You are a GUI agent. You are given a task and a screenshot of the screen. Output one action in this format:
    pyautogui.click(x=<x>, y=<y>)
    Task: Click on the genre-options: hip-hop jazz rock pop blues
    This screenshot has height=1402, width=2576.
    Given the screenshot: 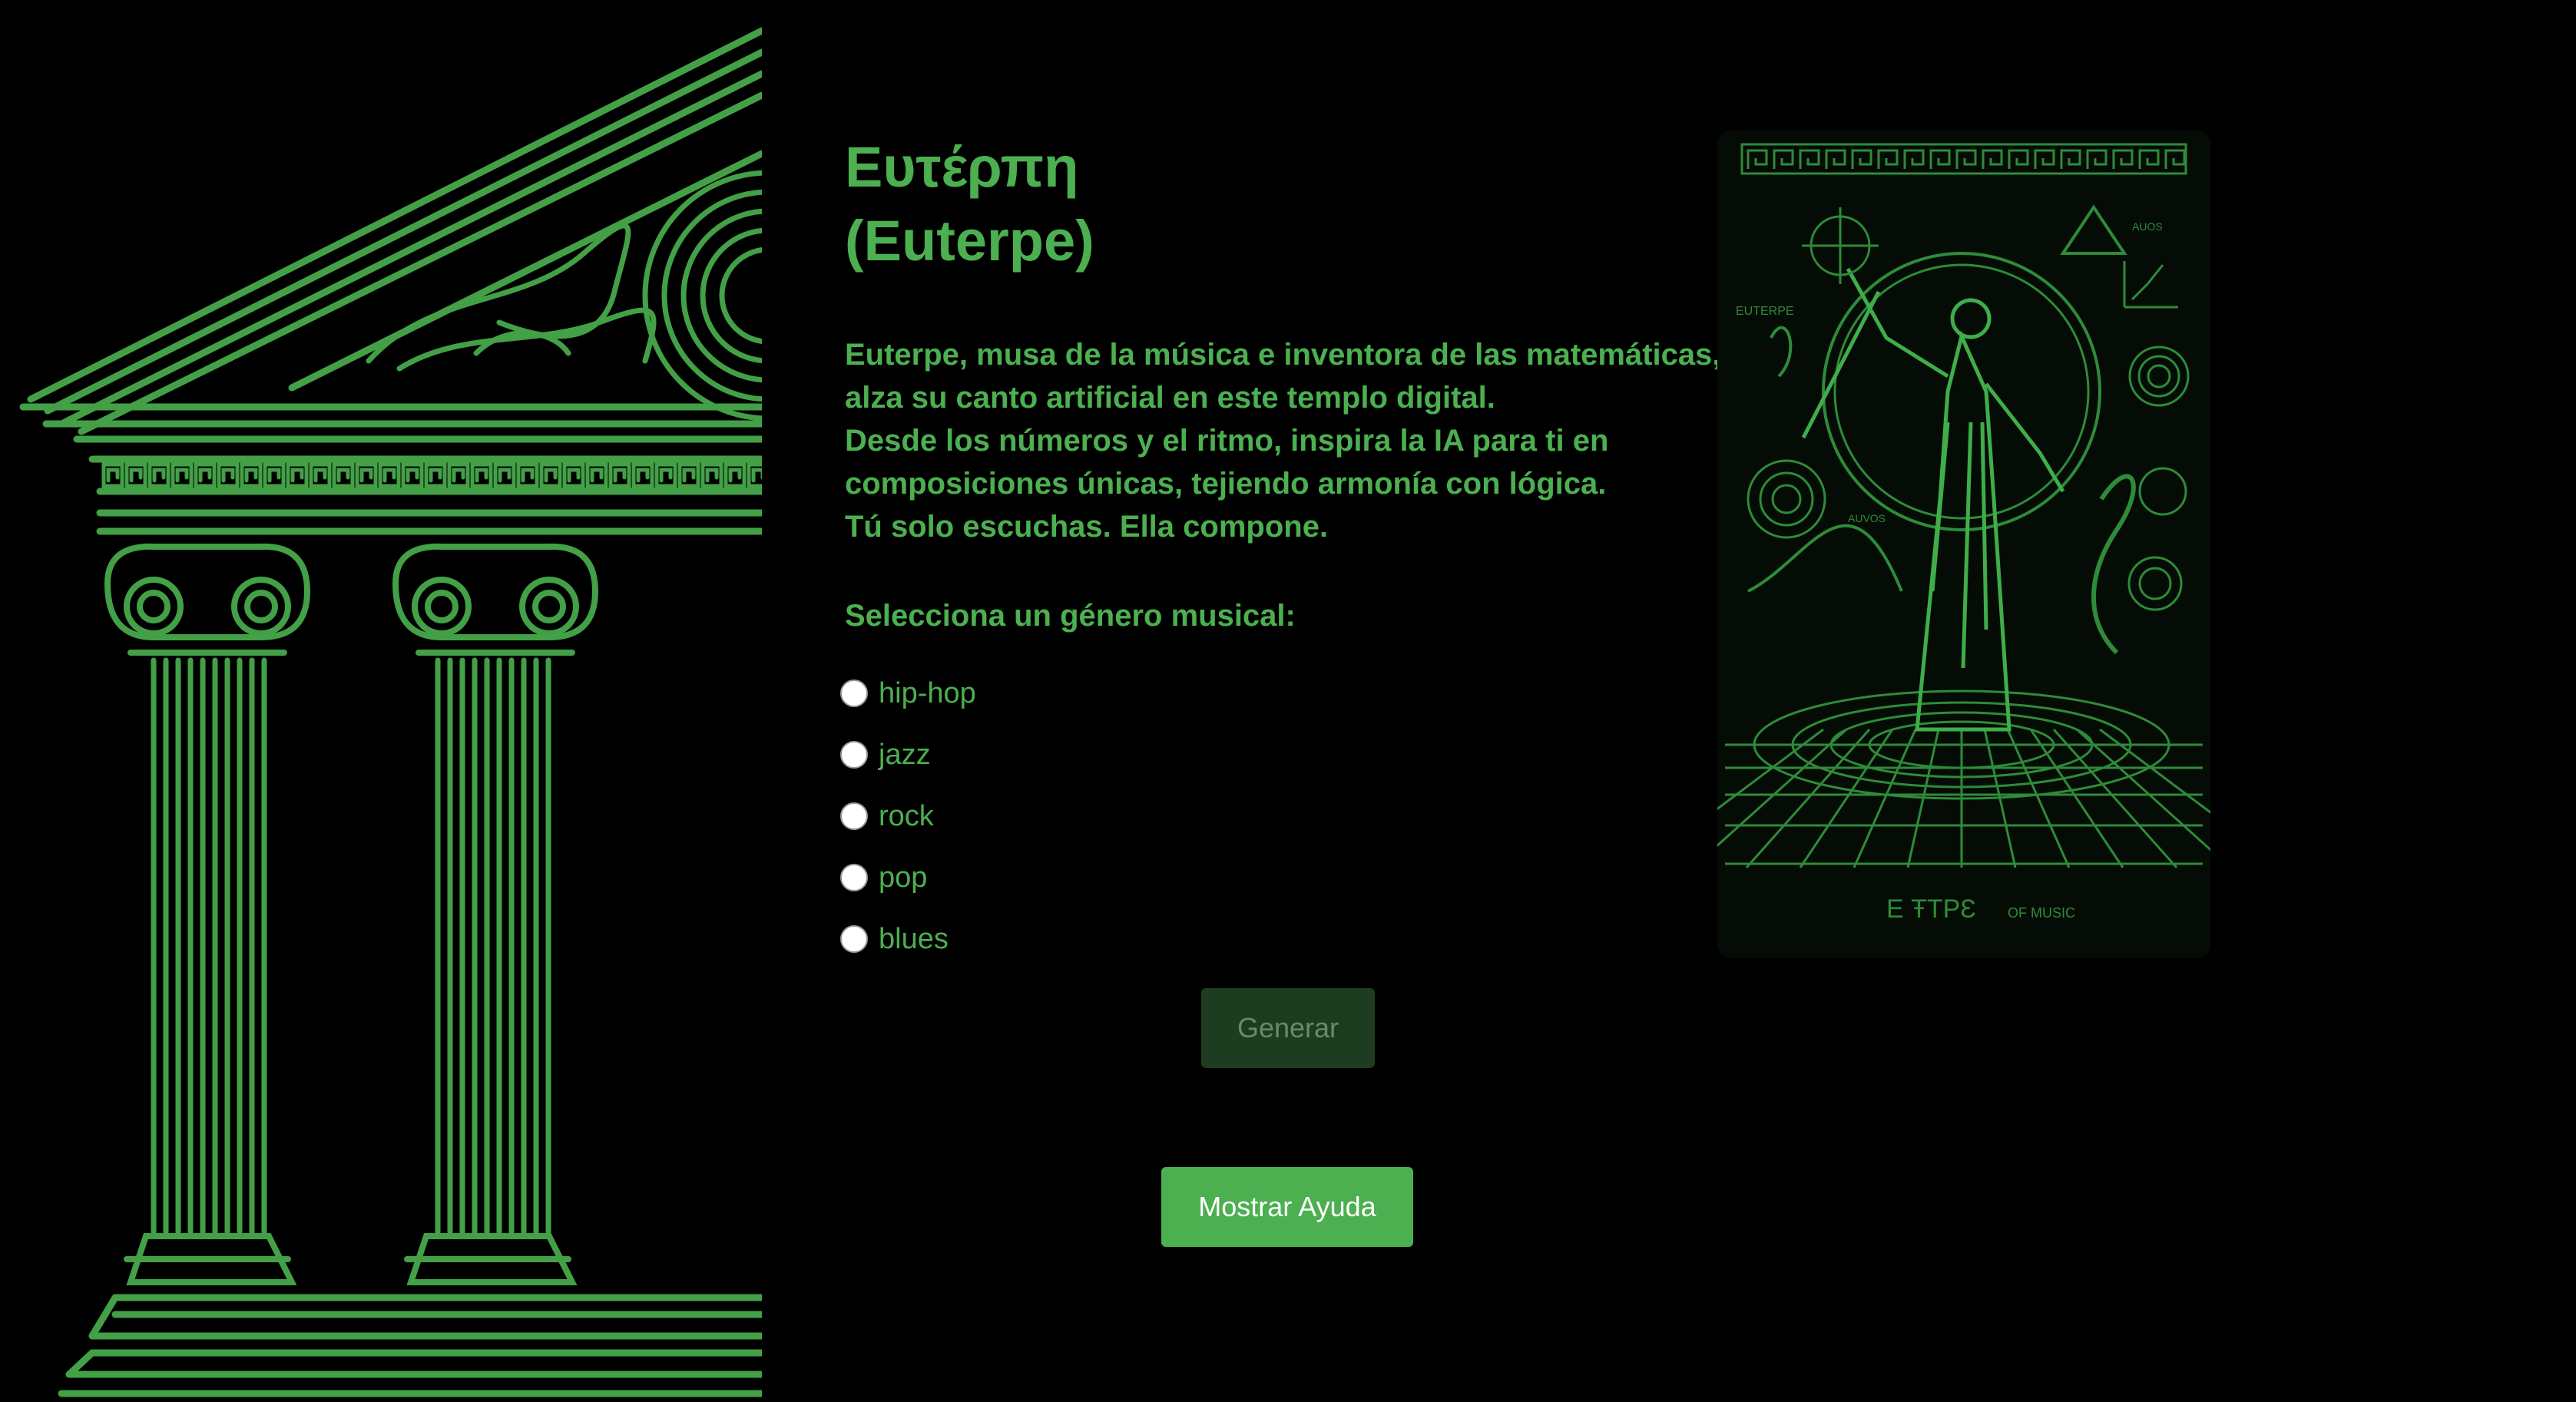 What is the action you would take?
    pyautogui.click(x=1284, y=817)
    